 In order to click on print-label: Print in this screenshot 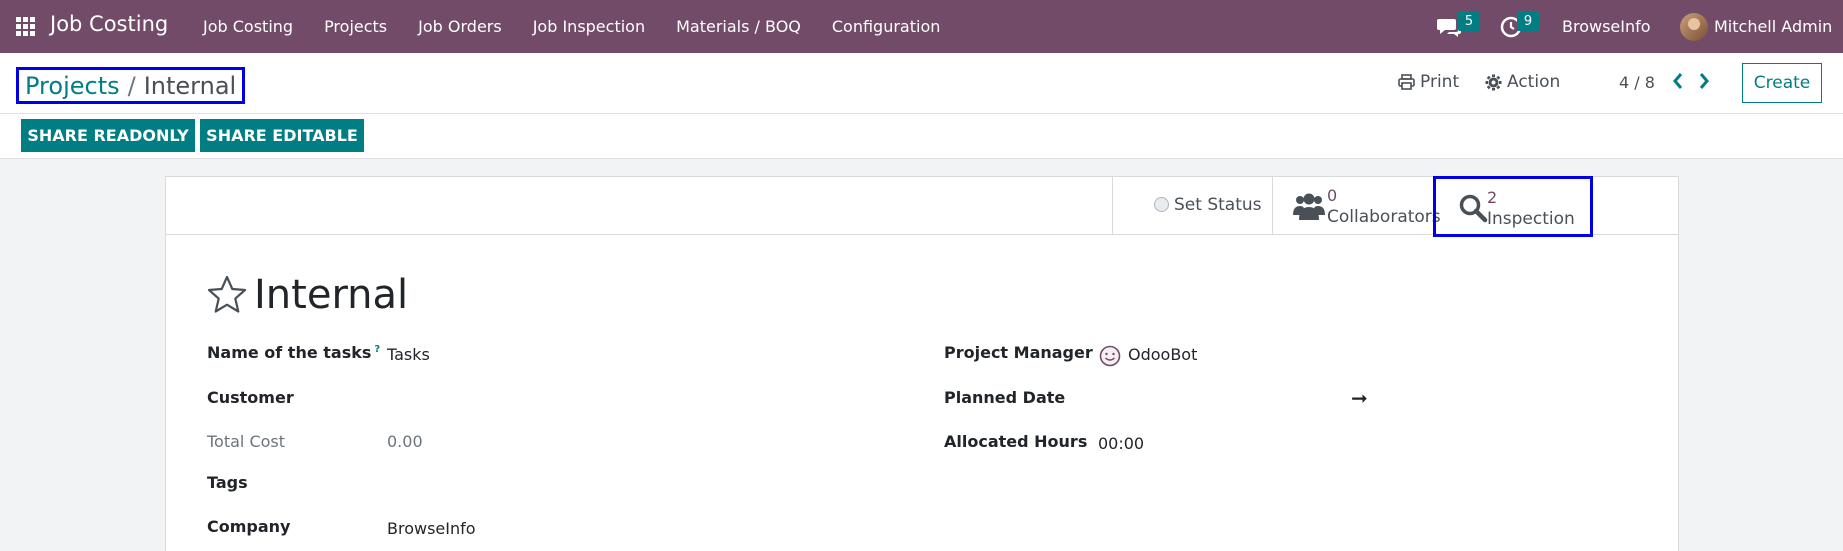, I will do `click(1440, 82)`.